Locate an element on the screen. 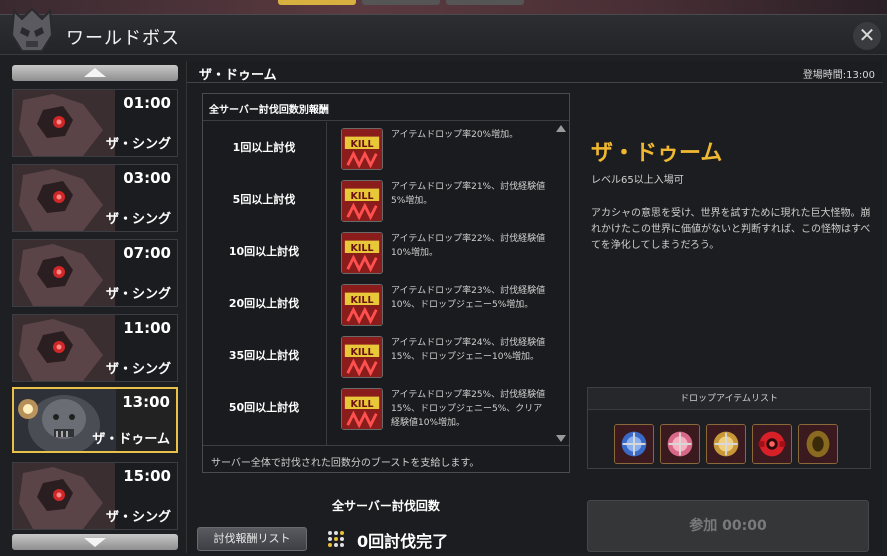 This screenshot has height=556, width=887. boss-emblem-icon is located at coordinates (32, 29).